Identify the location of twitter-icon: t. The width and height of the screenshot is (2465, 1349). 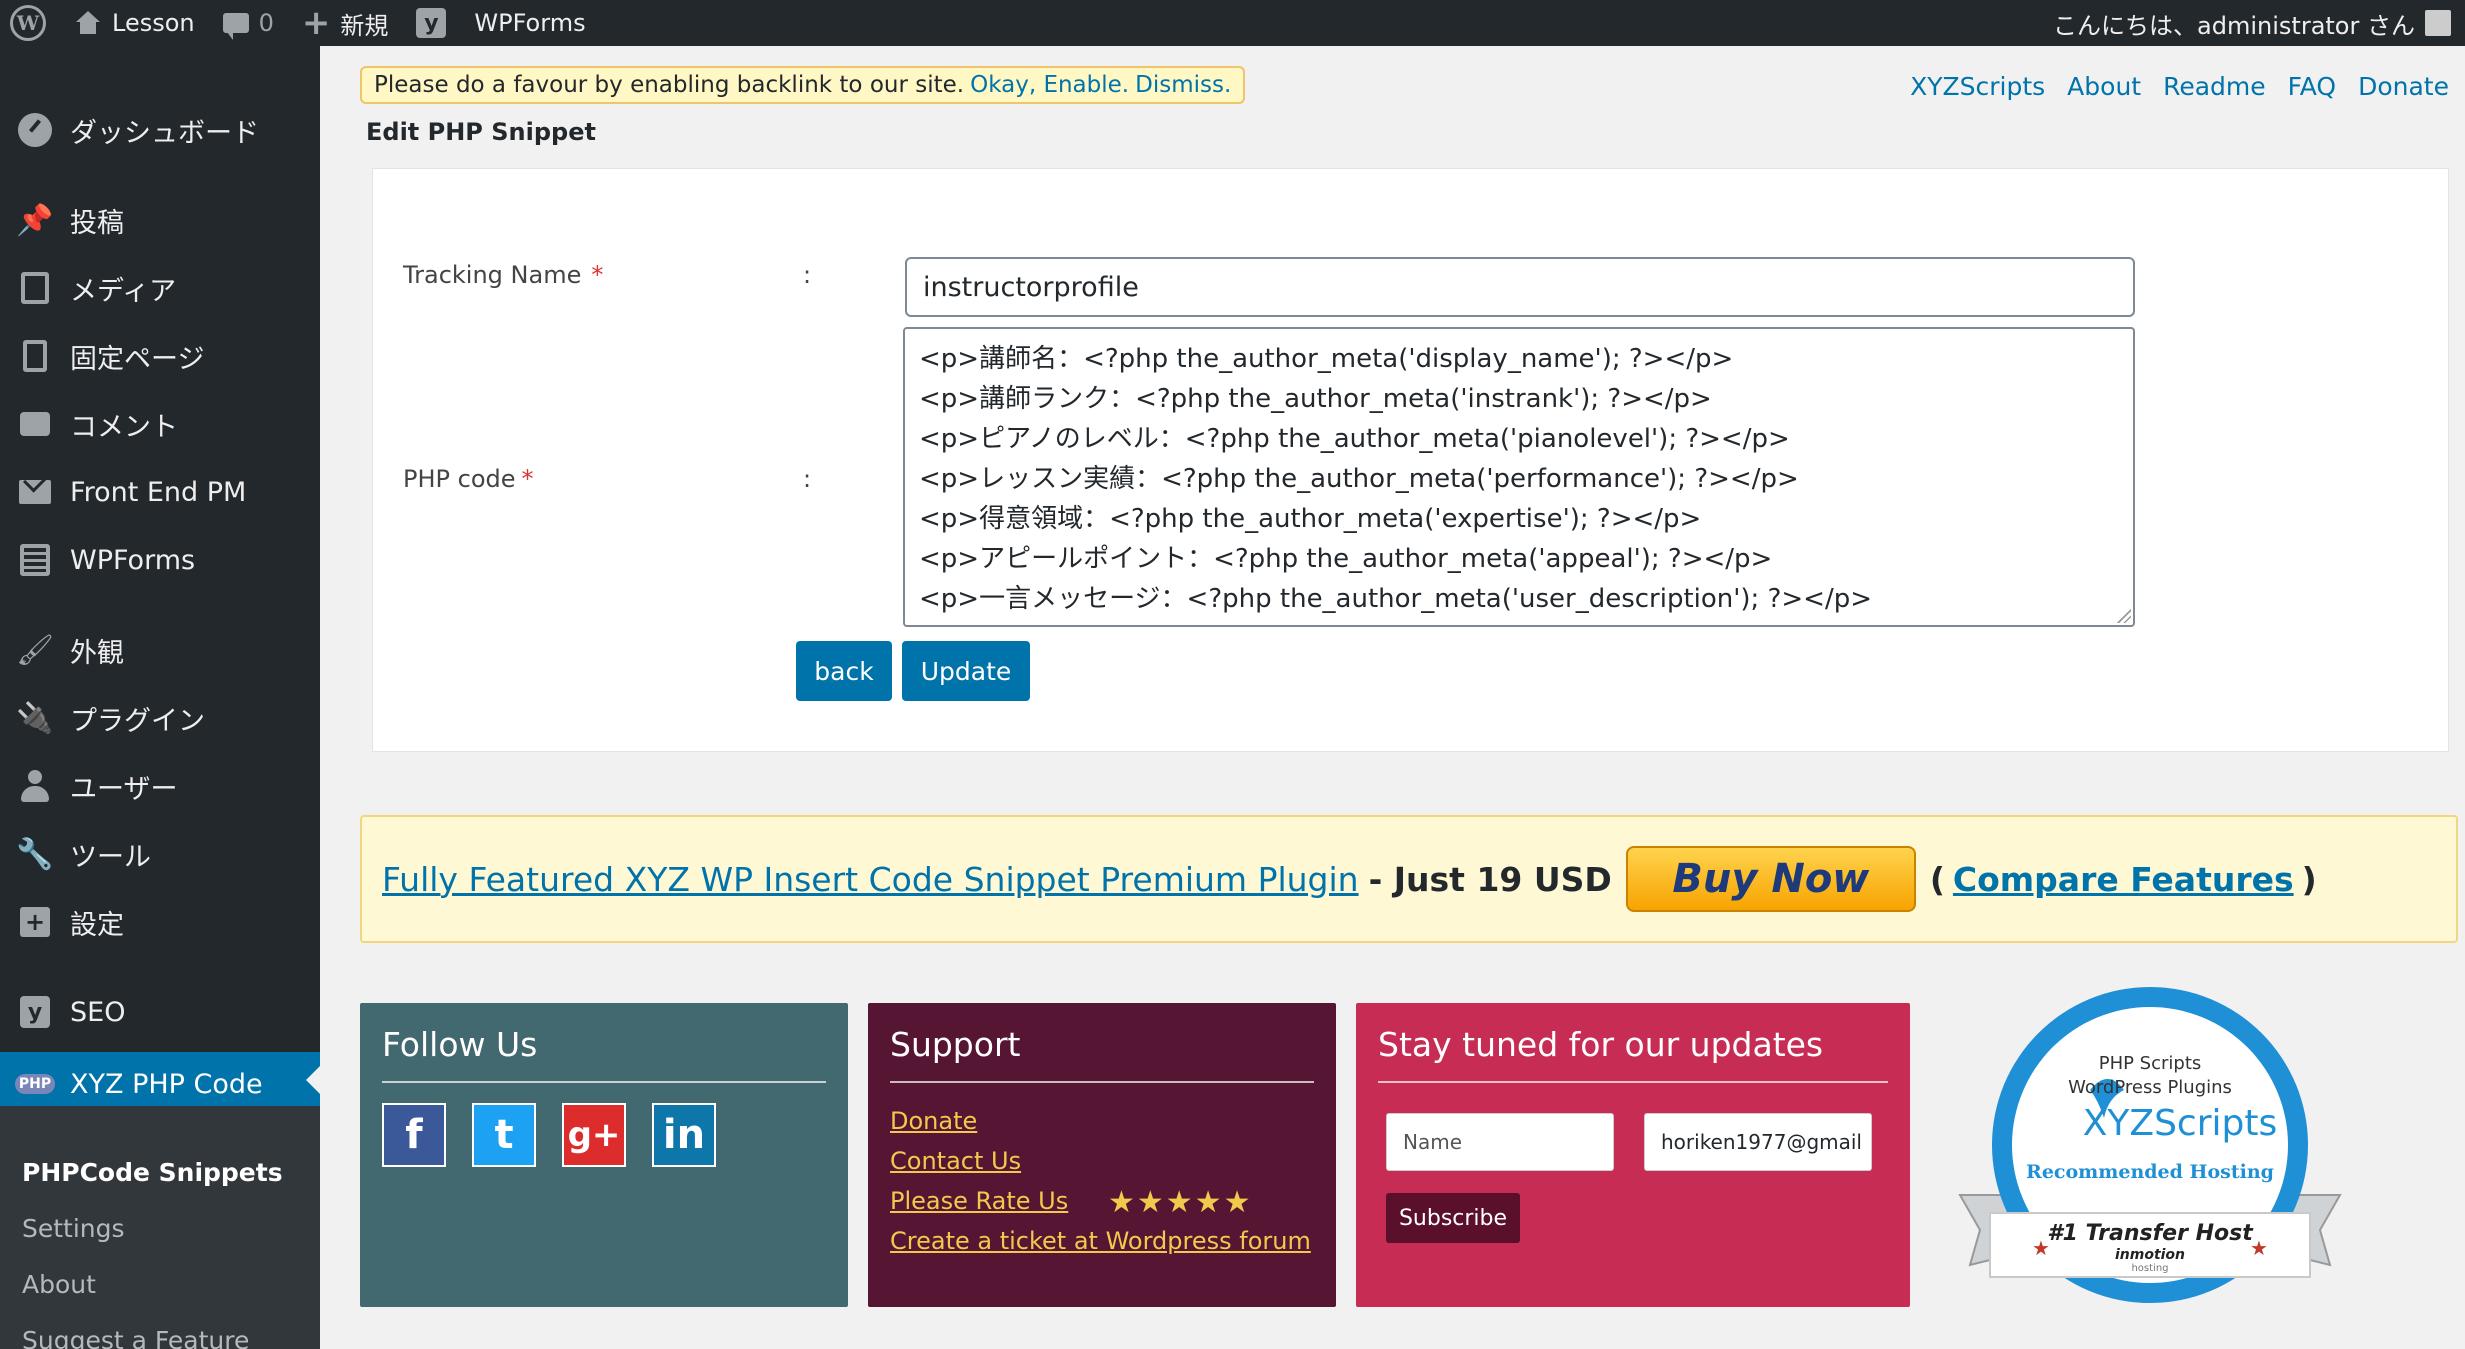
(504, 1135).